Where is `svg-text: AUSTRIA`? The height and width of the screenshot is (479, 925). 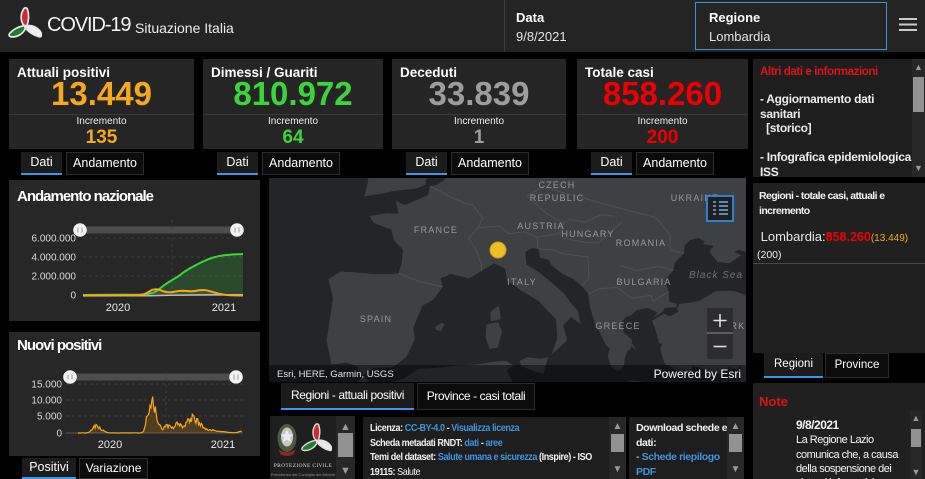
svg-text: AUSTRIA is located at coordinates (540, 226).